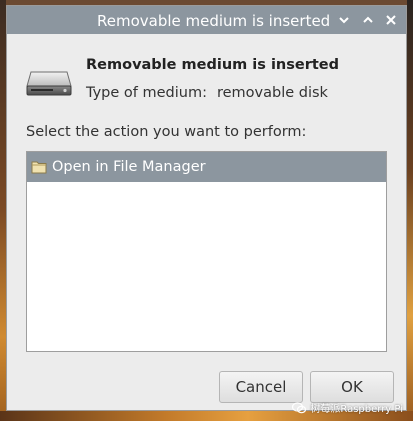 The height and width of the screenshot is (421, 413). I want to click on title-bar: Removable medium is inserted, so click(206, 20).